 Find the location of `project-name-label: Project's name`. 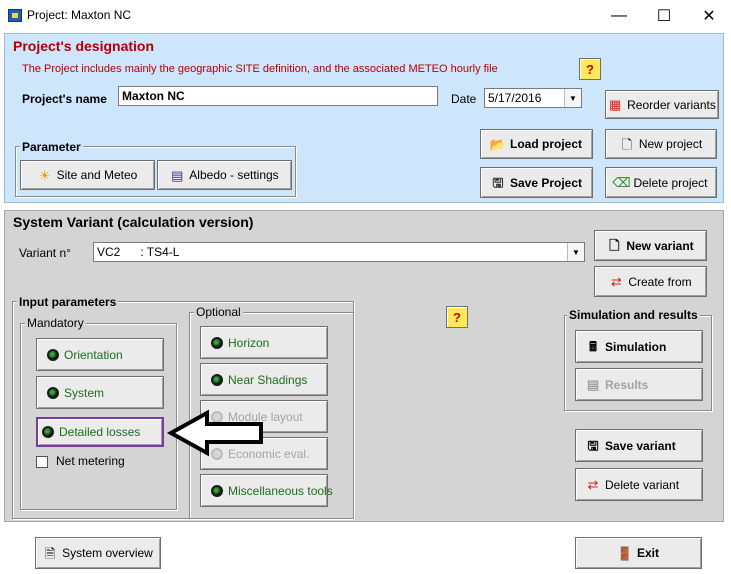

project-name-label: Project's name is located at coordinates (64, 99).